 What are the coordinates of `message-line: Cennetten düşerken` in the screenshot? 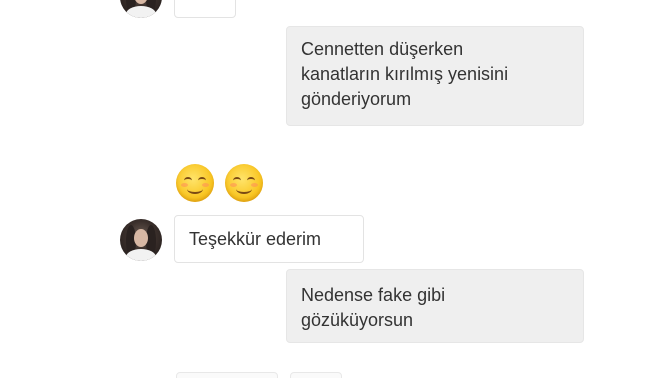 It's located at (382, 49).